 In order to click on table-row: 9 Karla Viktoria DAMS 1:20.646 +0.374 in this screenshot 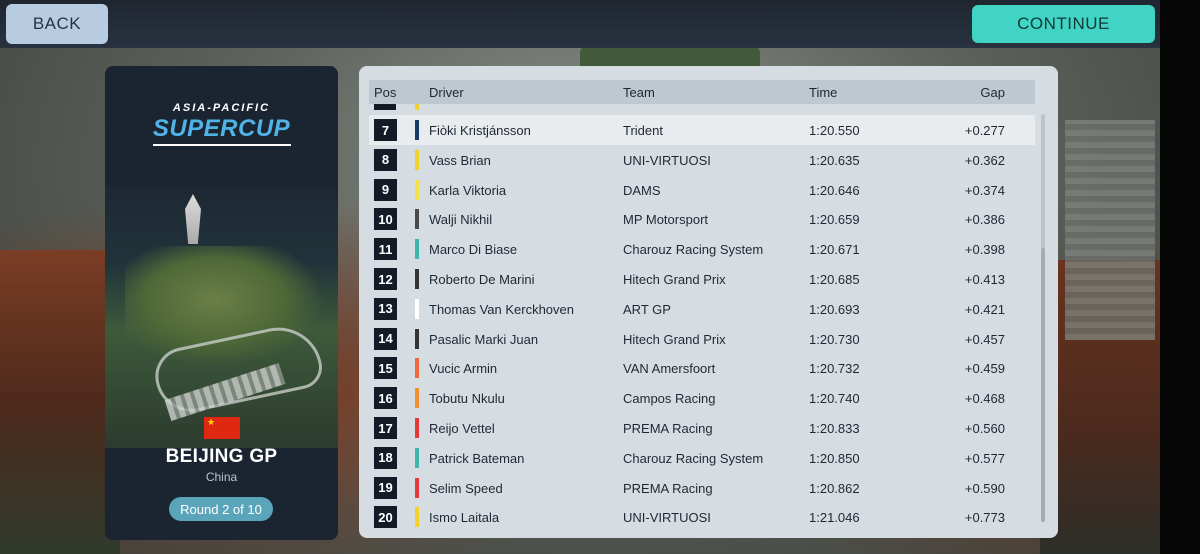, I will do `click(702, 190)`.